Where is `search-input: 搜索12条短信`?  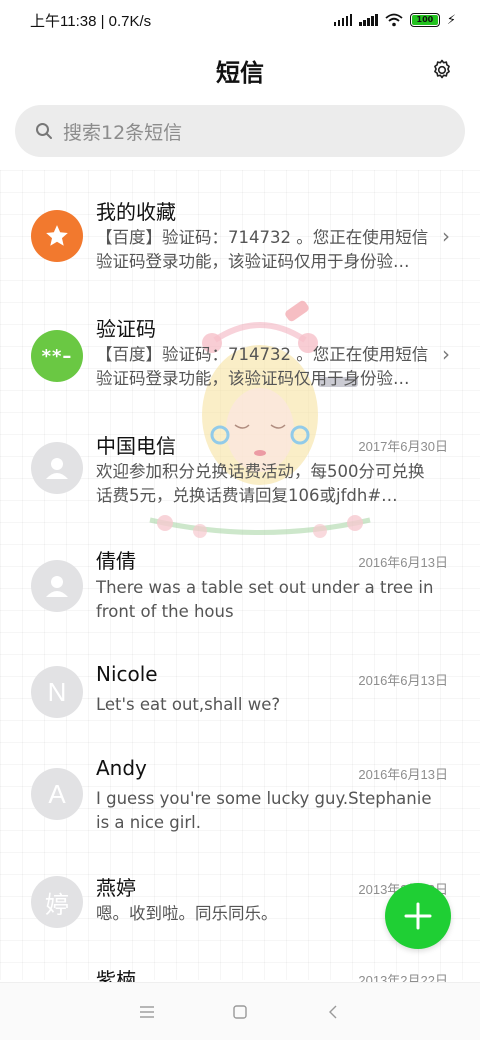
search-input: 搜索12条短信 is located at coordinates (240, 131).